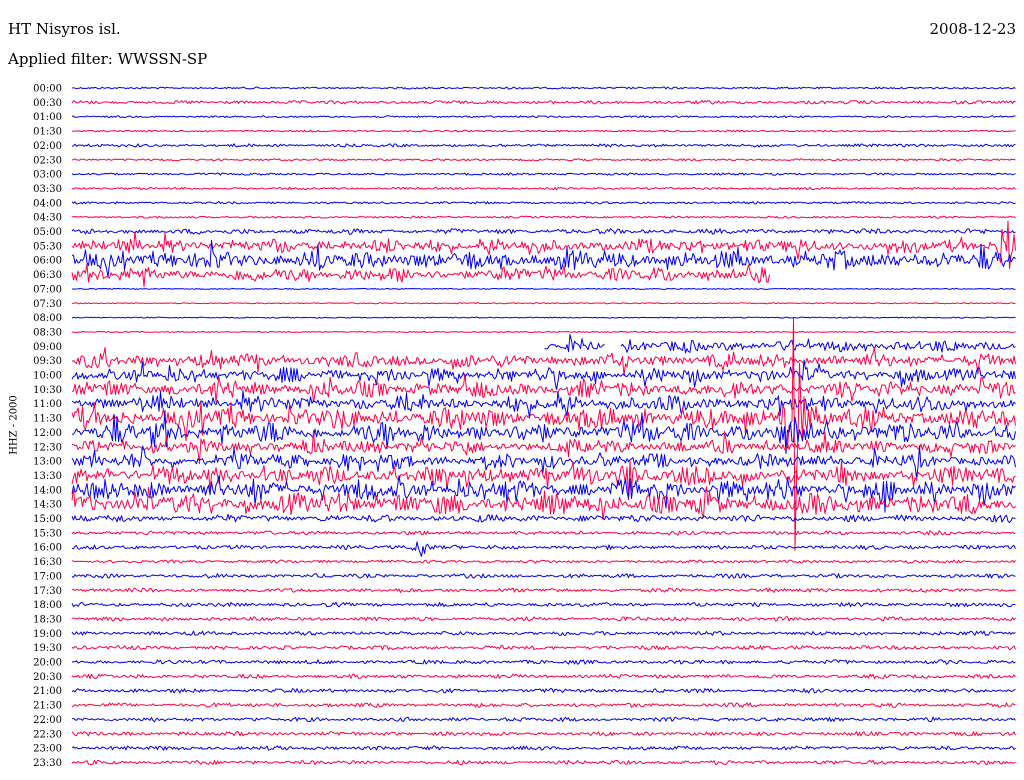 The height and width of the screenshot is (780, 1024). Describe the element at coordinates (47, 734) in the screenshot. I see `time-label-2230: 22:30` at that location.